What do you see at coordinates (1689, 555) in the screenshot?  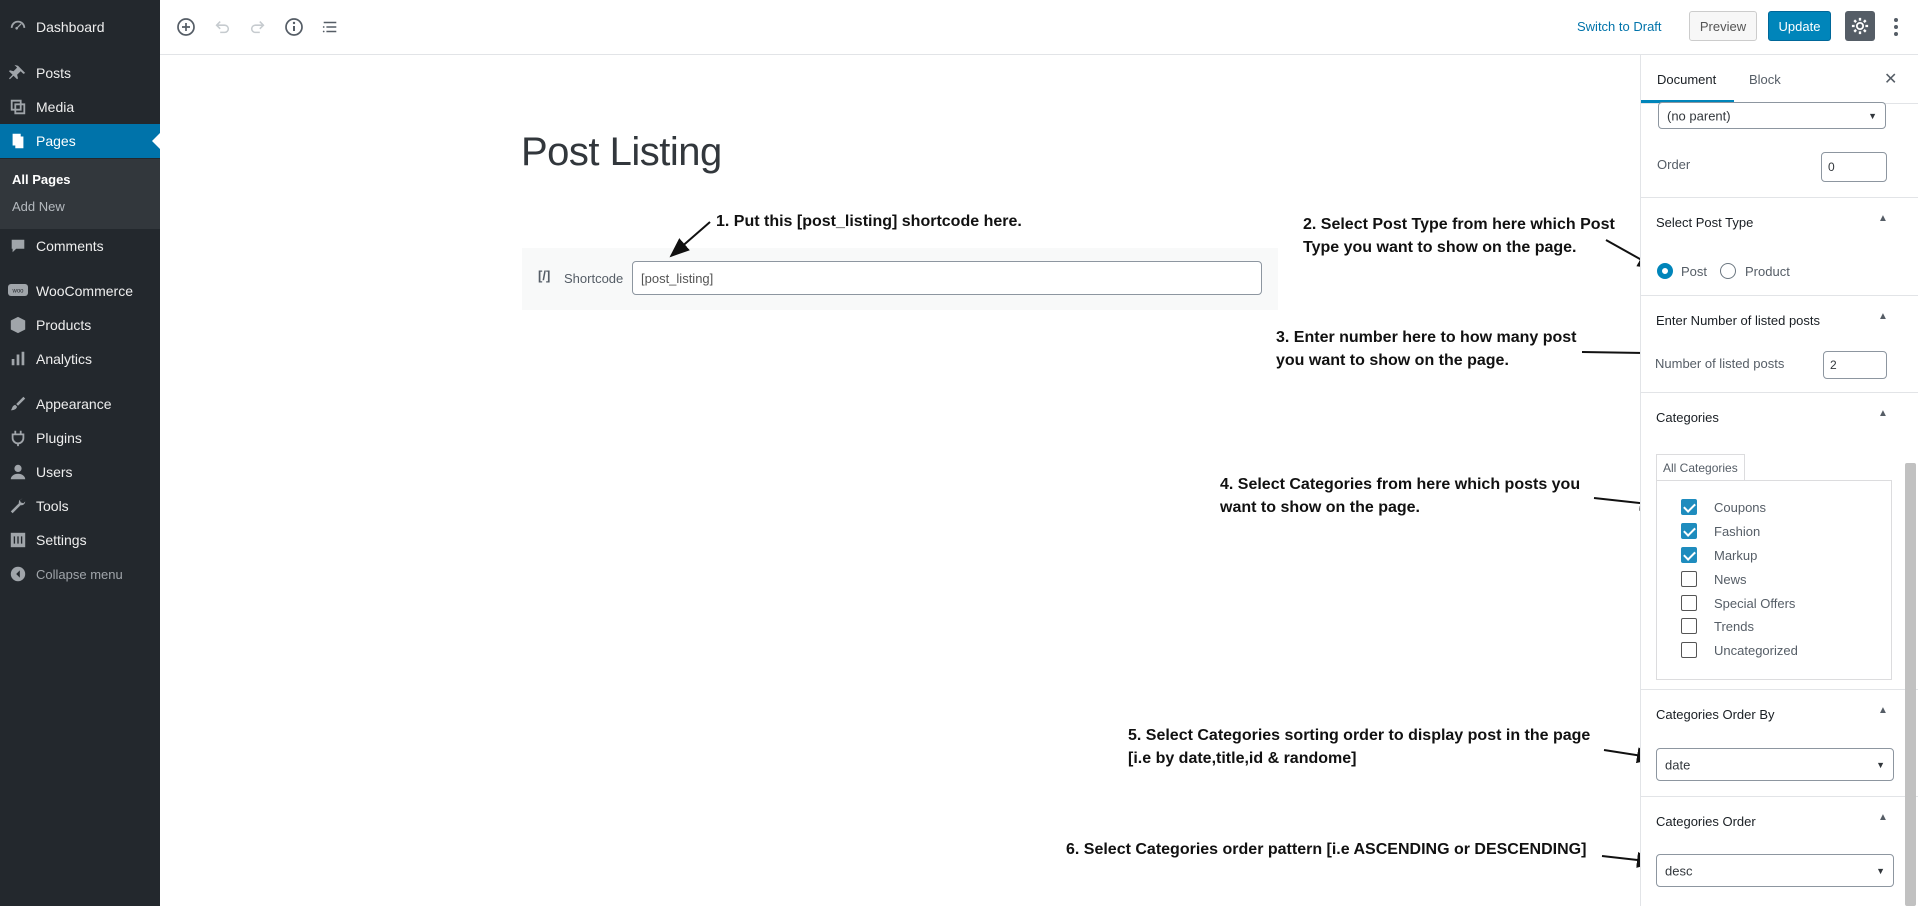 I see `checkbox-markup` at bounding box center [1689, 555].